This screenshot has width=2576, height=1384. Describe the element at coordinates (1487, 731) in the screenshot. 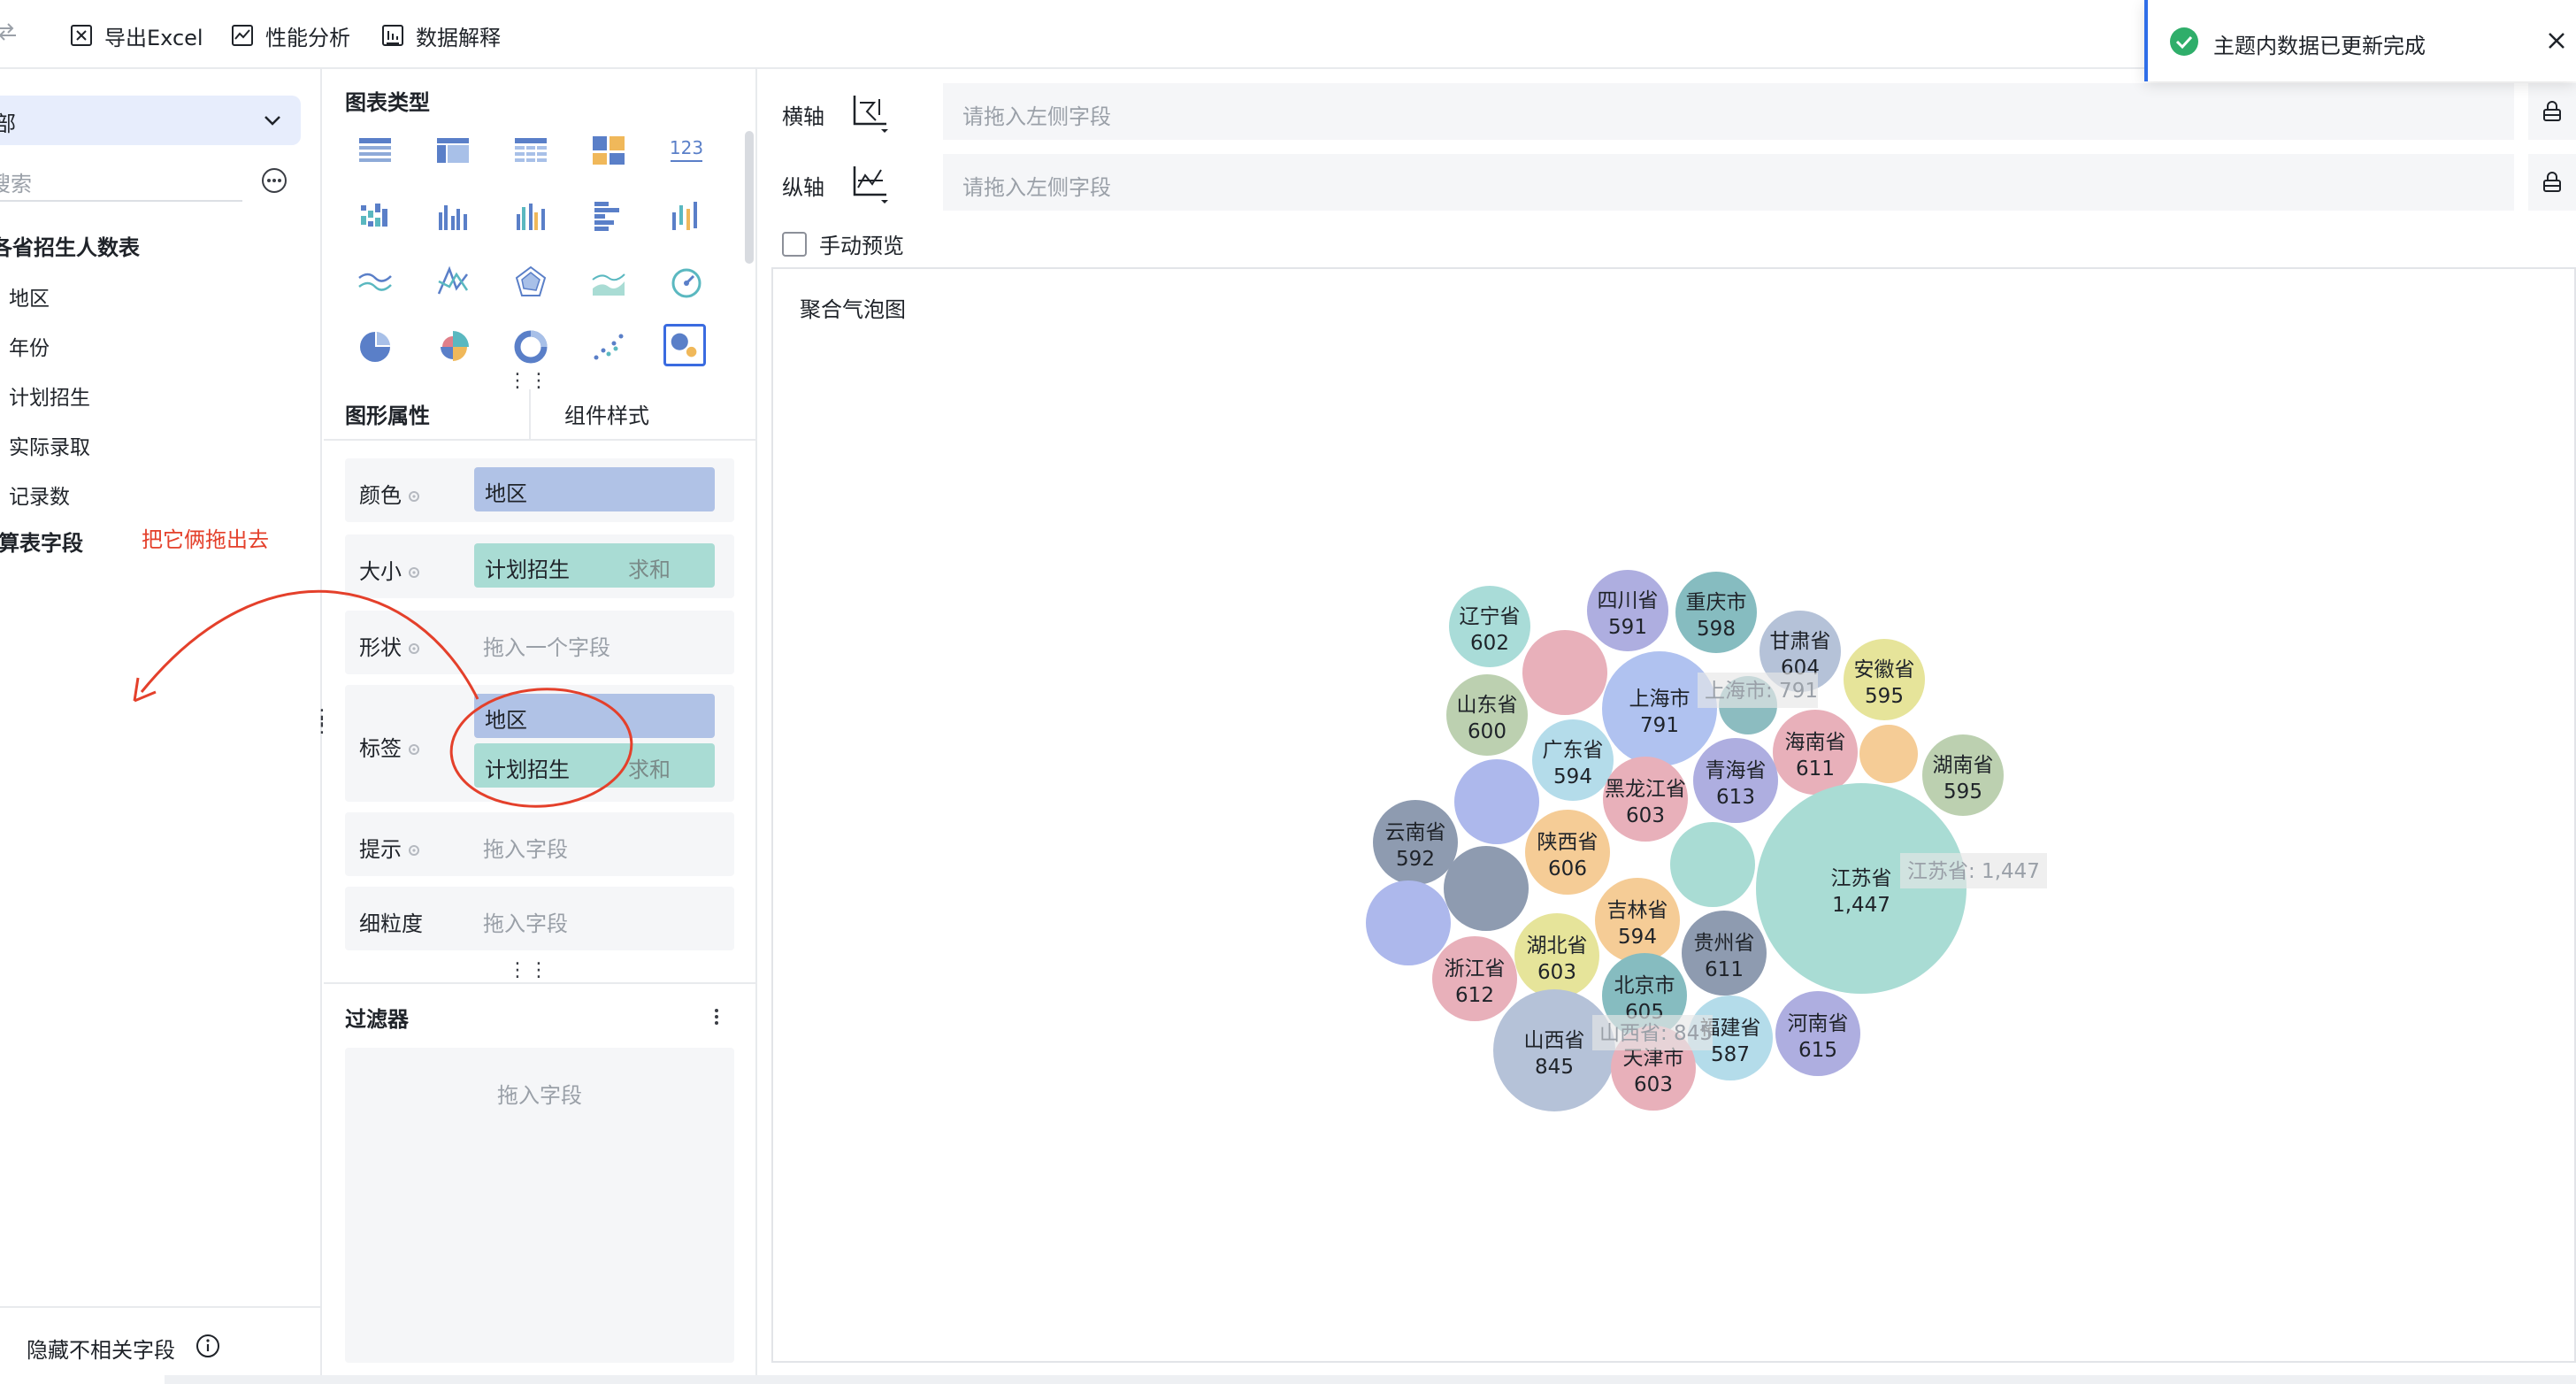

I see `bubble-label-value: 600` at that location.